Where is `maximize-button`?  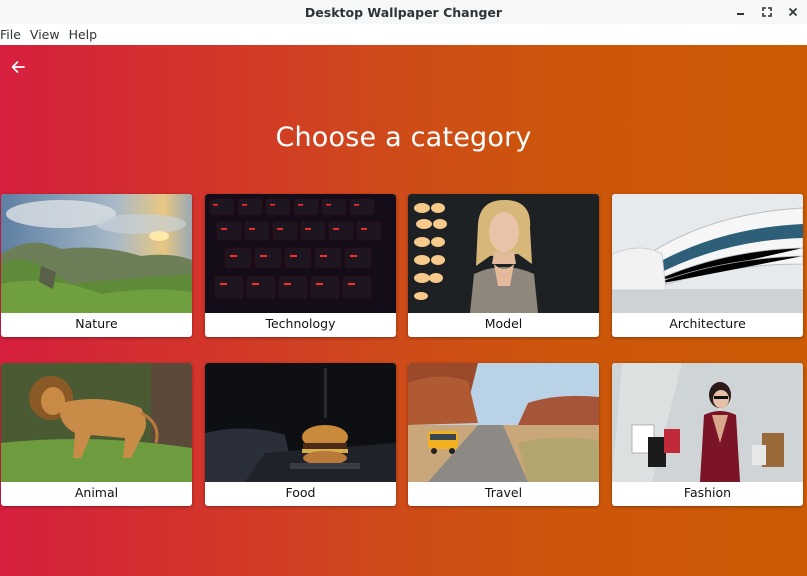
maximize-button is located at coordinates (767, 12).